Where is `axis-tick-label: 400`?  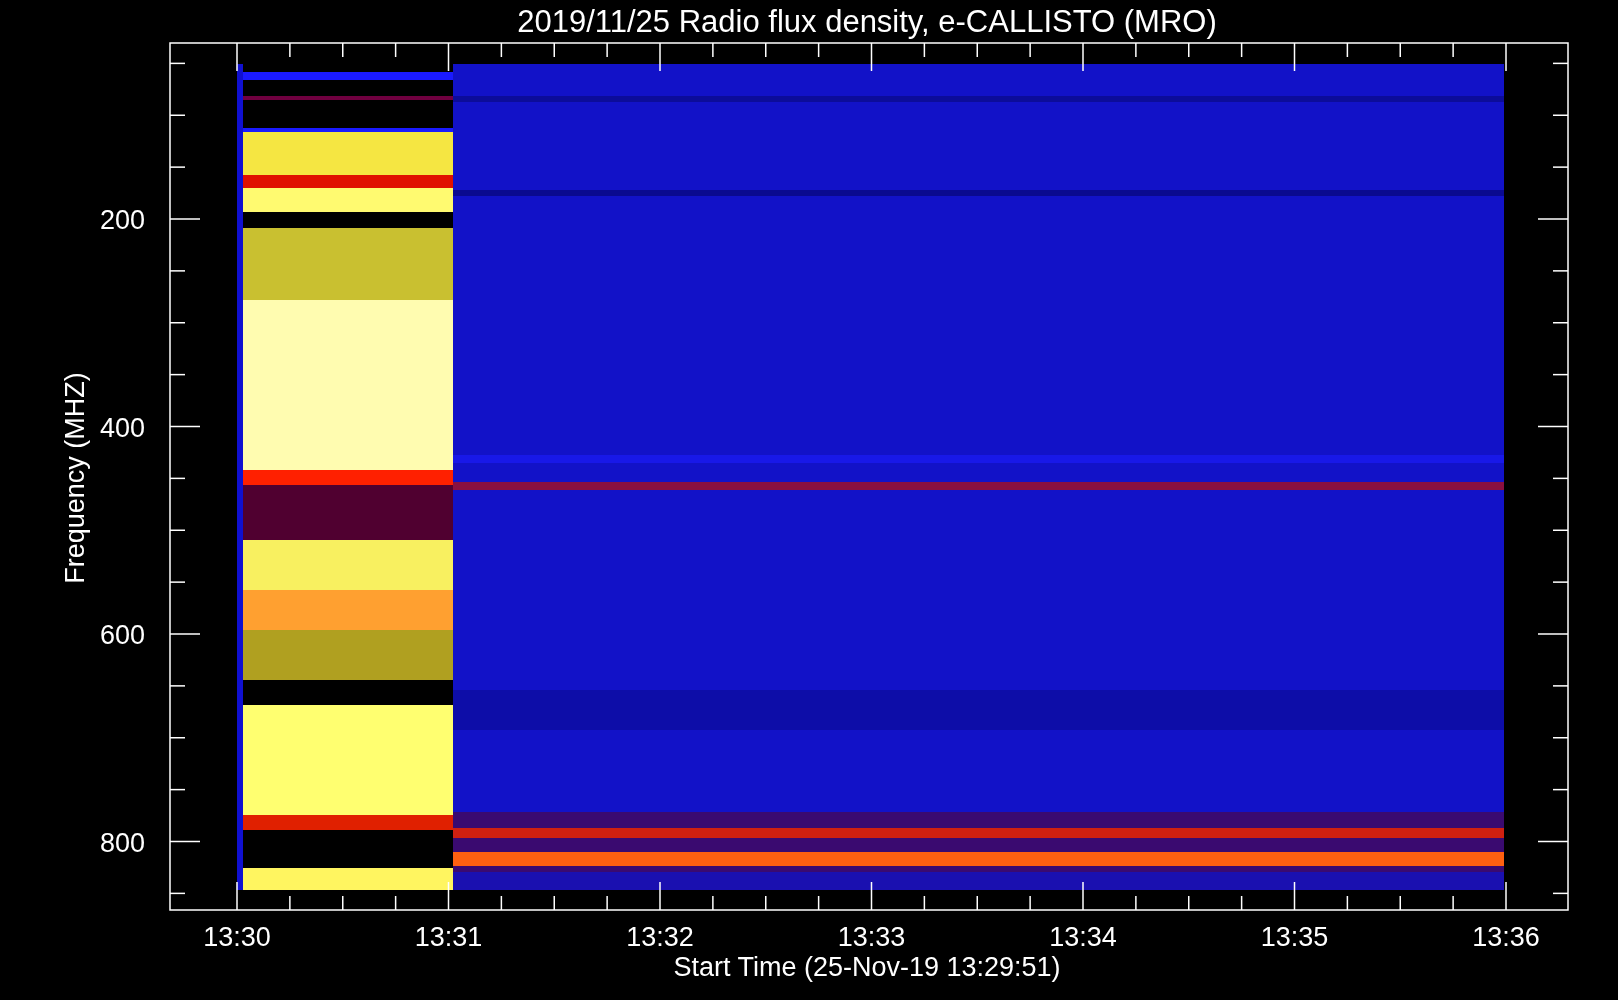 axis-tick-label: 400 is located at coordinates (122, 427).